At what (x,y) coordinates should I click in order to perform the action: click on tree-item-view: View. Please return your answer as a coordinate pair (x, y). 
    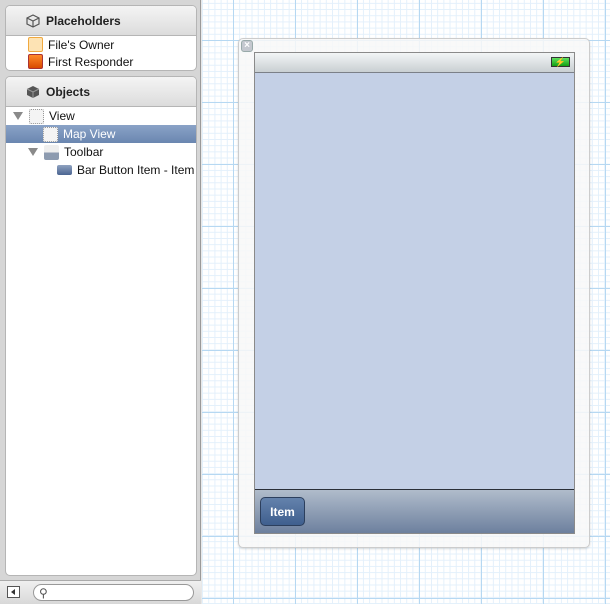
    Looking at the image, I should click on (101, 116).